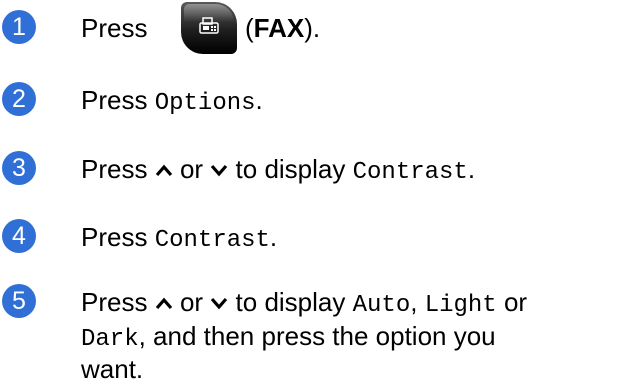  I want to click on step-5-line-2: Dark, and then press the option you, so click(288, 337).